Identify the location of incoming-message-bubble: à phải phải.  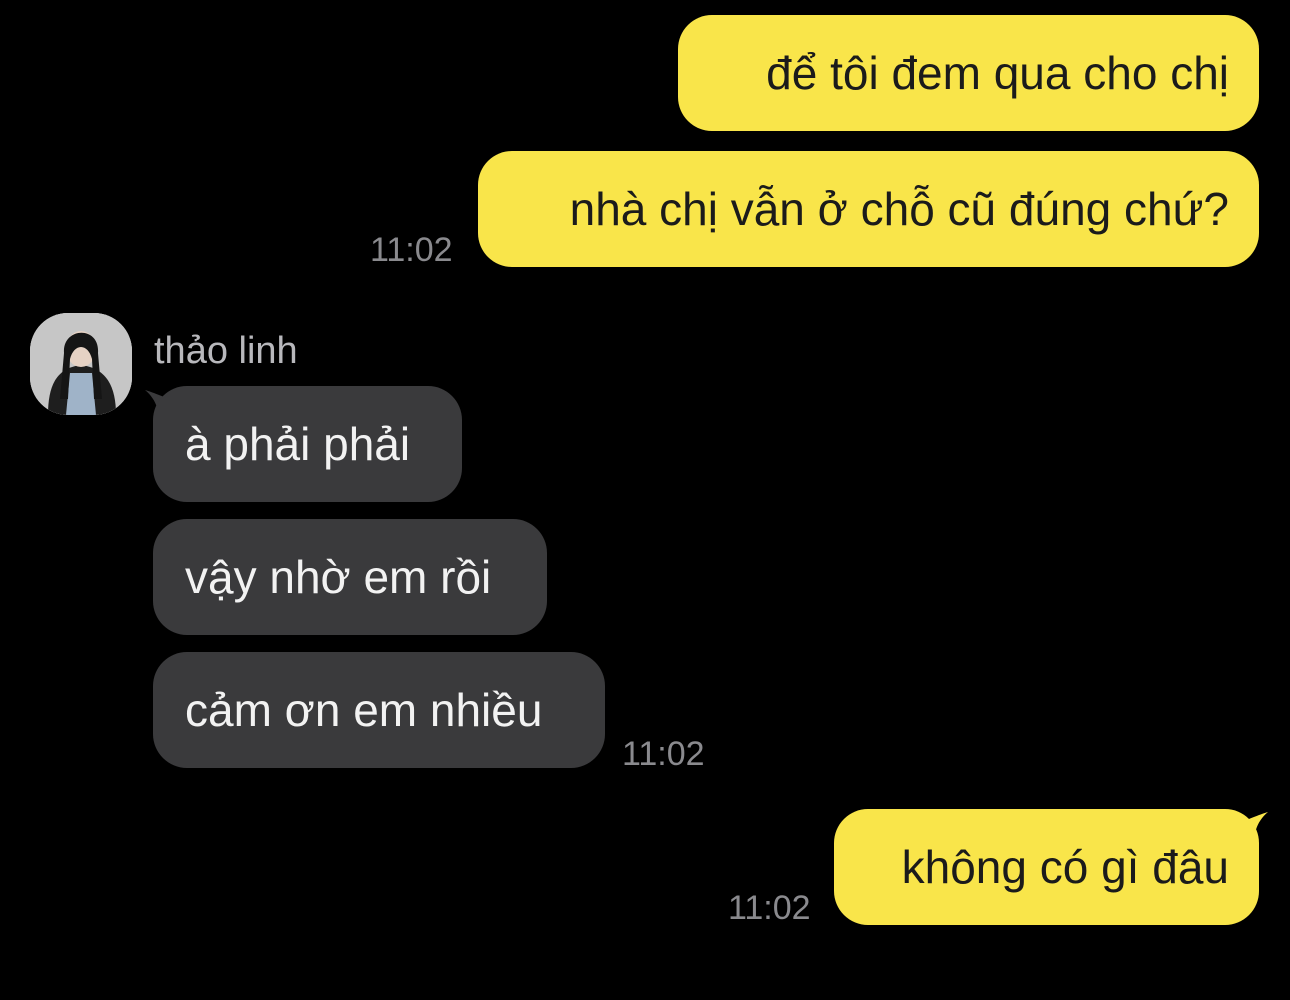
(307, 444).